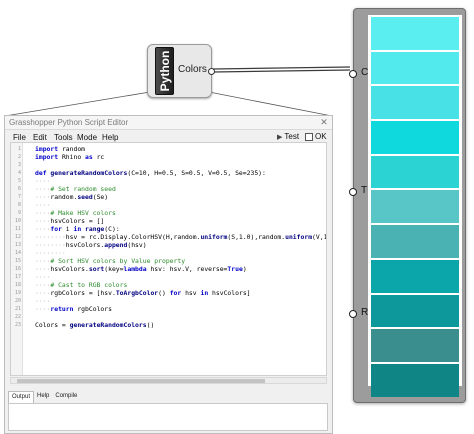 The width and height of the screenshot is (474, 434). What do you see at coordinates (353, 74) in the screenshot?
I see `input-port-c` at bounding box center [353, 74].